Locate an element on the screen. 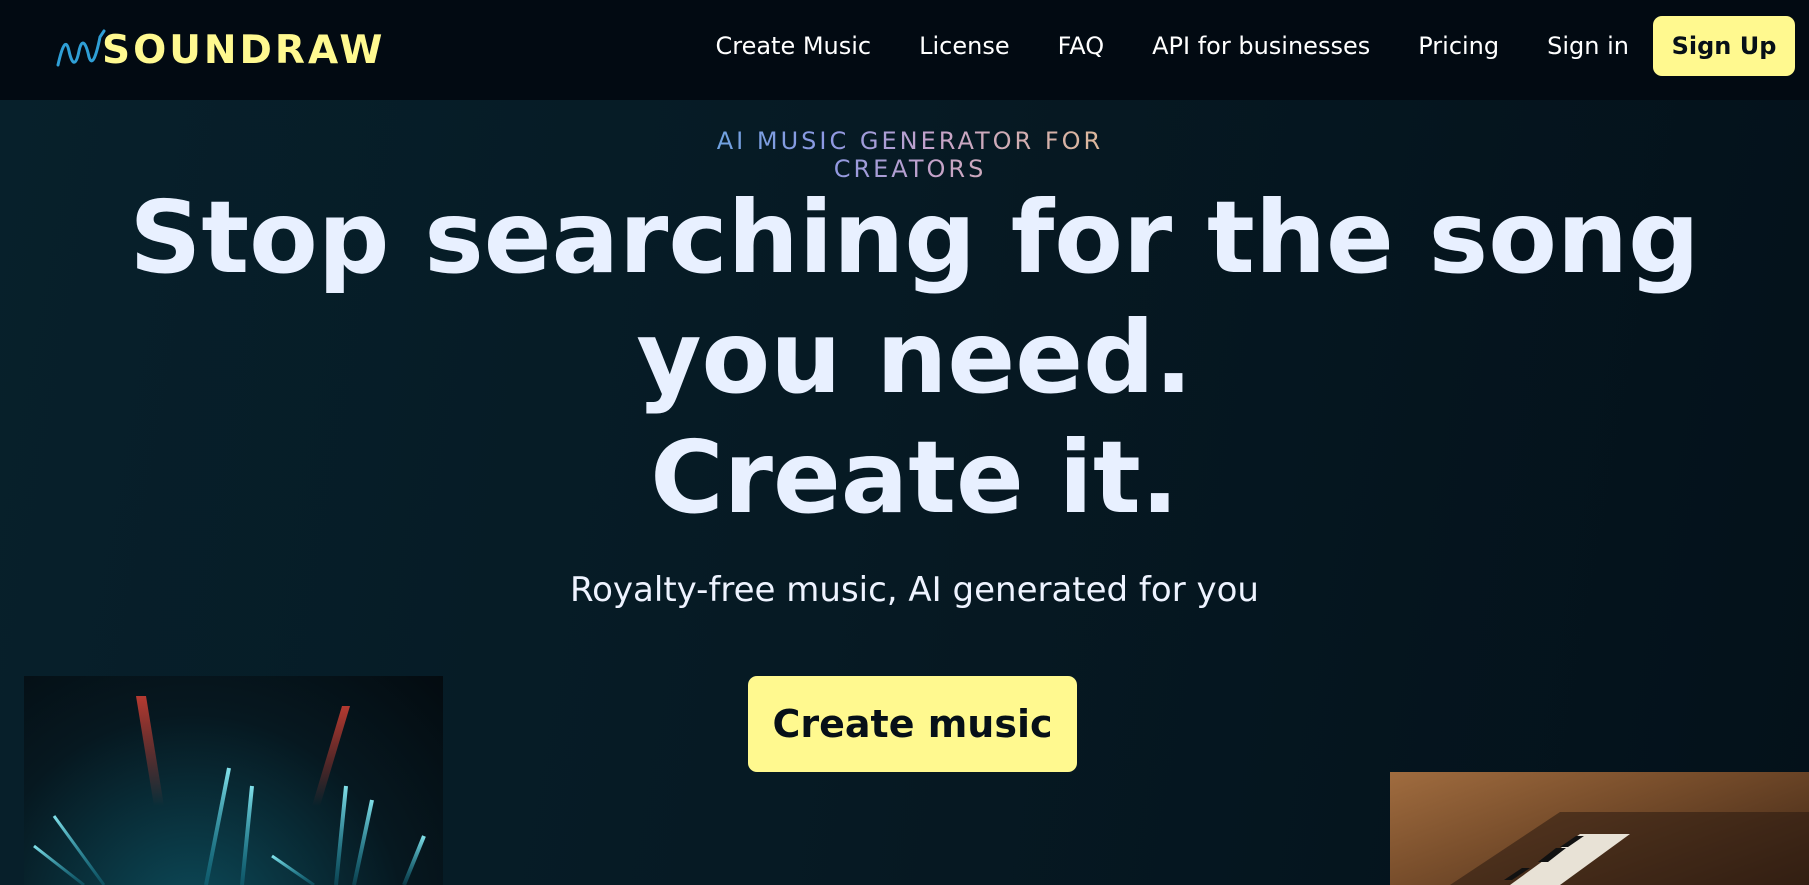 The width and height of the screenshot is (1809, 885). nav-api-for-businesses: API for businesses is located at coordinates (1261, 46).